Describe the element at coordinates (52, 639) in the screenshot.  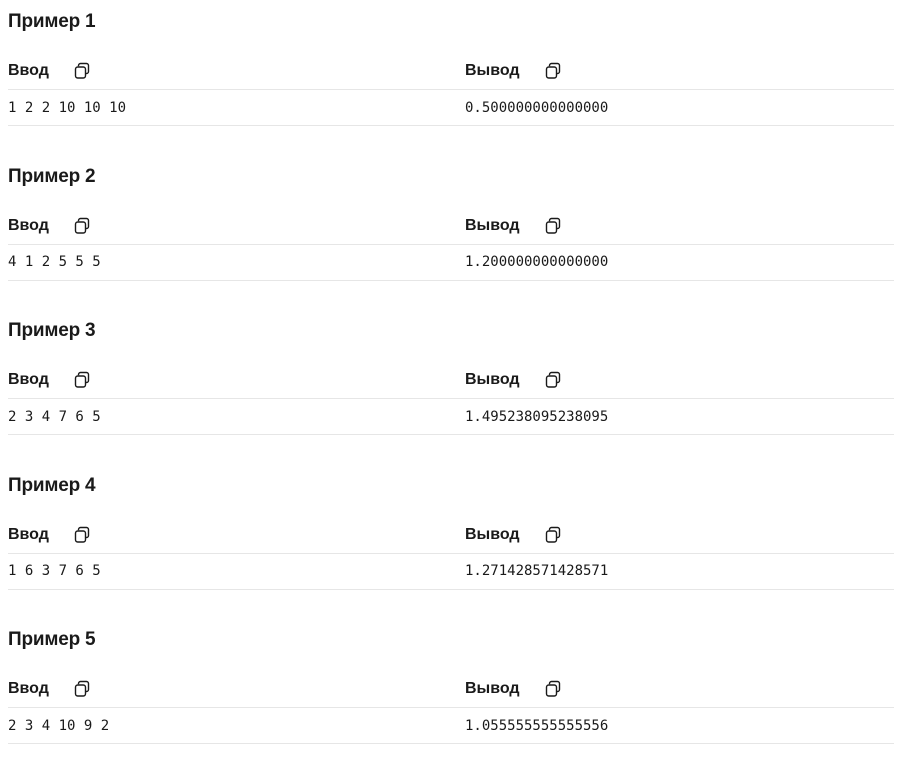
I see `example-title: Пример 5` at that location.